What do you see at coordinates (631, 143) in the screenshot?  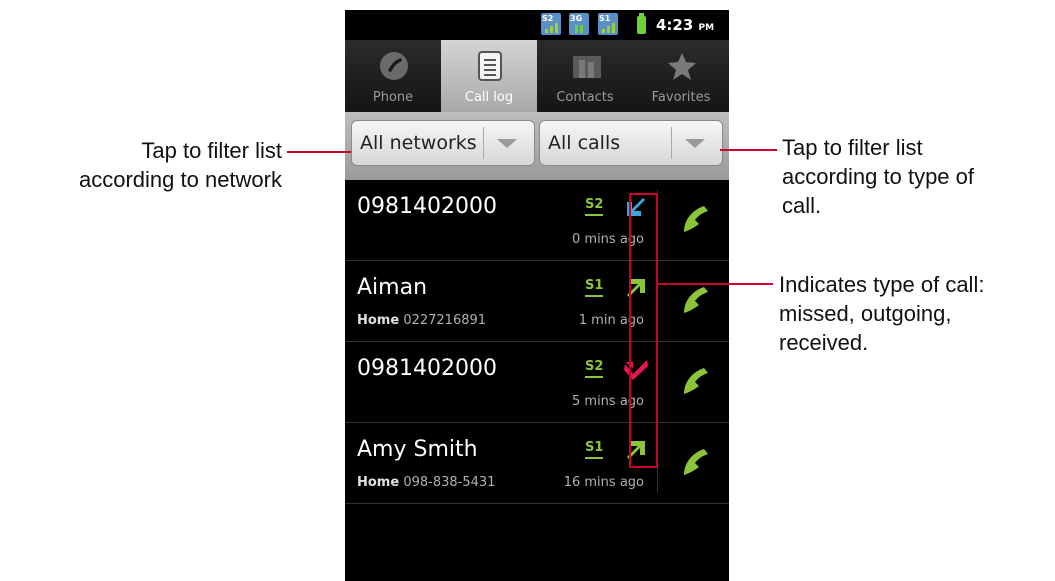 I see `call-type-filter-dropdown: All calls` at bounding box center [631, 143].